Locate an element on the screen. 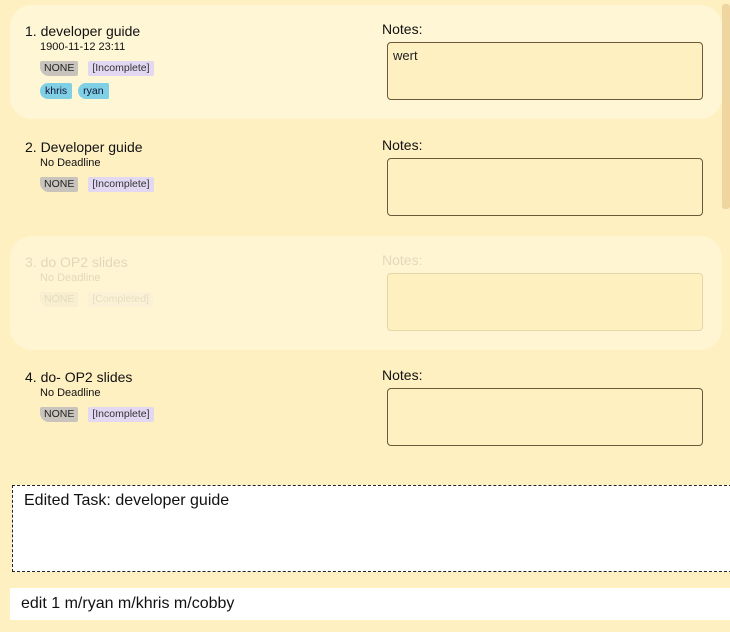  result-display: Edited Task: developer guide is located at coordinates (371, 528).